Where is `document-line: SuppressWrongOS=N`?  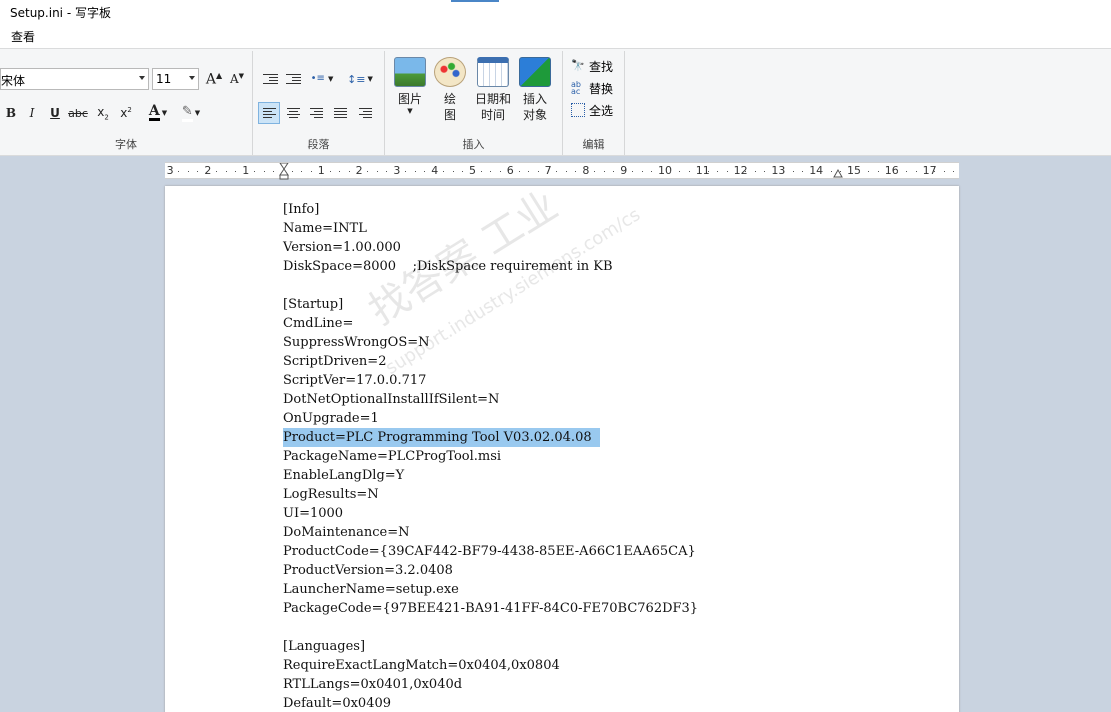 document-line: SuppressWrongOS=N is located at coordinates (356, 342).